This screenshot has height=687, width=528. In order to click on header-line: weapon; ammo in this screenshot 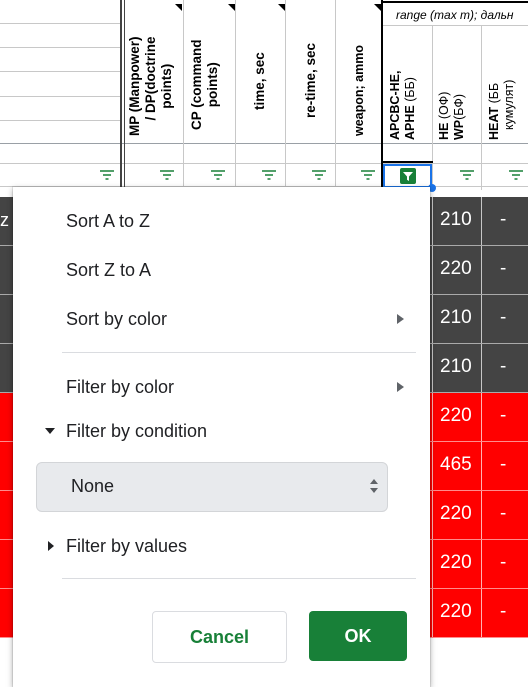, I will do `click(359, 90)`.